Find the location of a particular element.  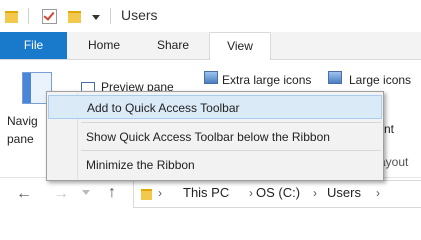

window-title: Users is located at coordinates (139, 15).